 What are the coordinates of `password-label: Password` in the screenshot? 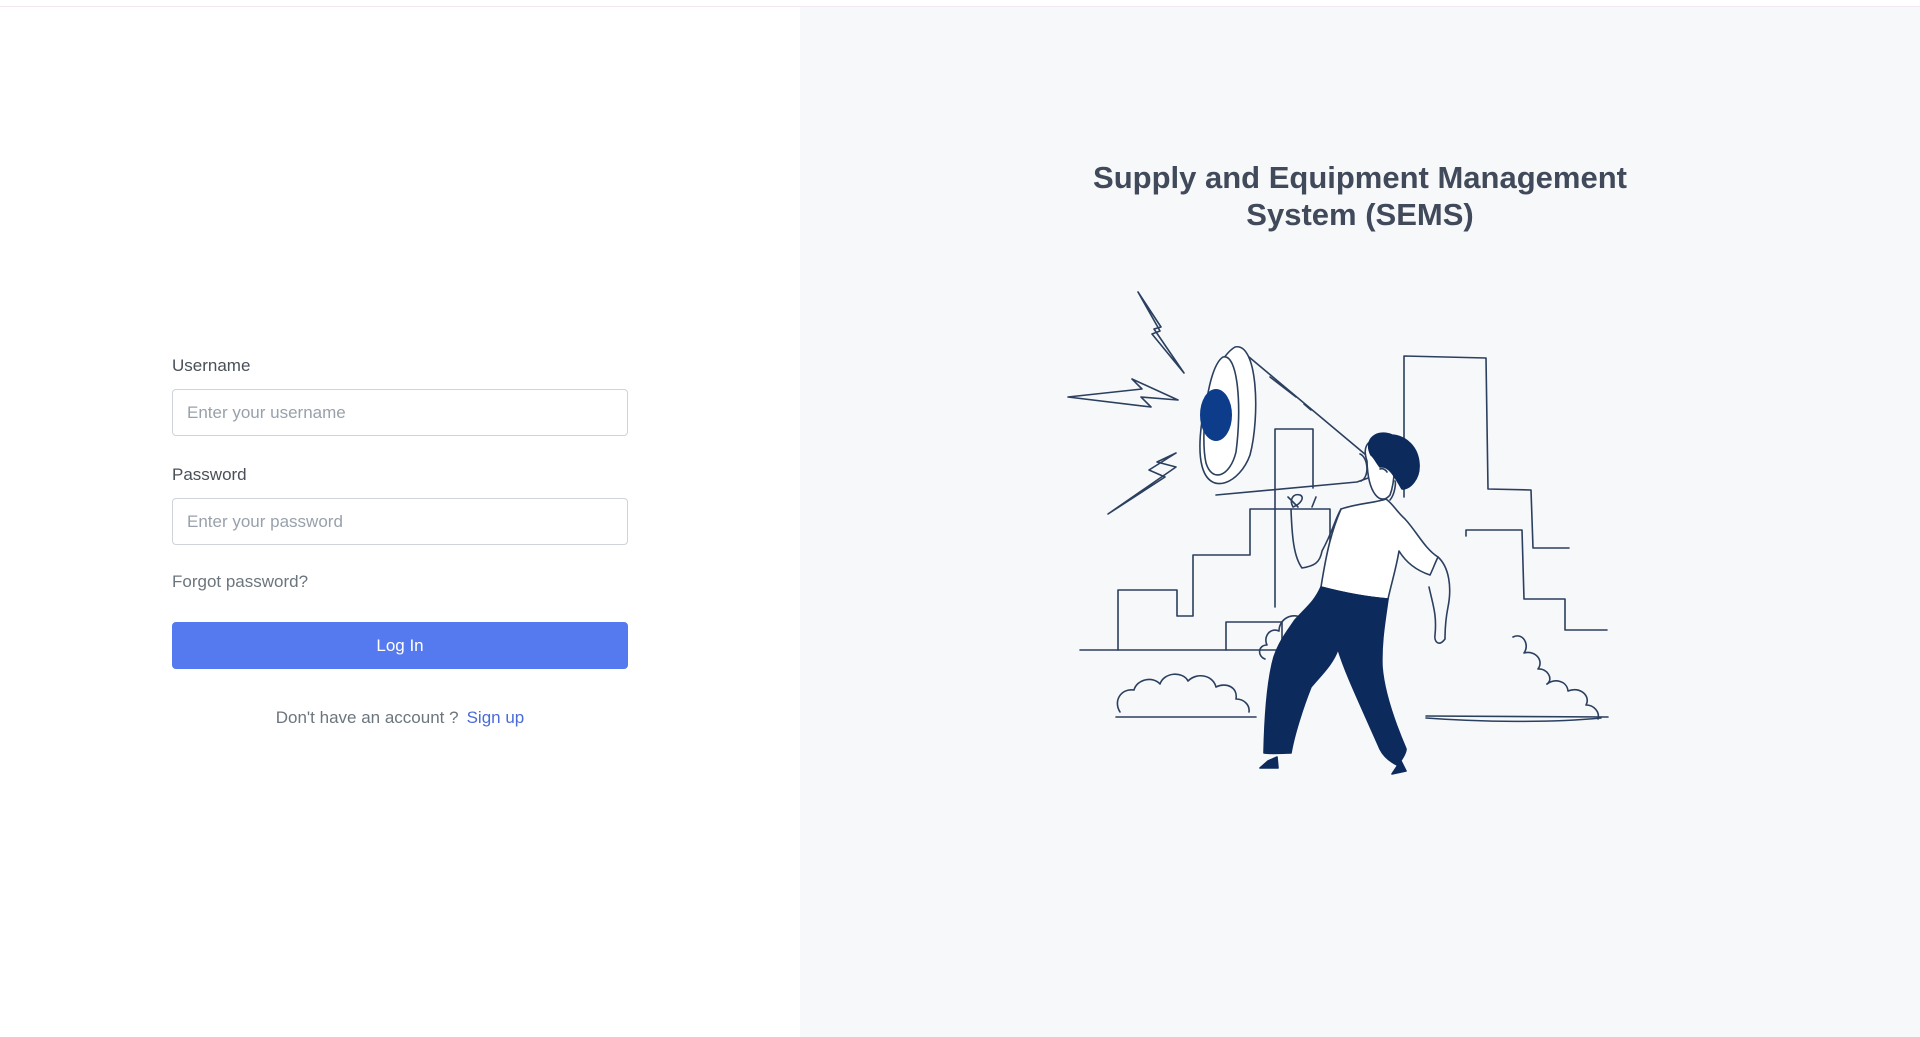 It's located at (209, 474).